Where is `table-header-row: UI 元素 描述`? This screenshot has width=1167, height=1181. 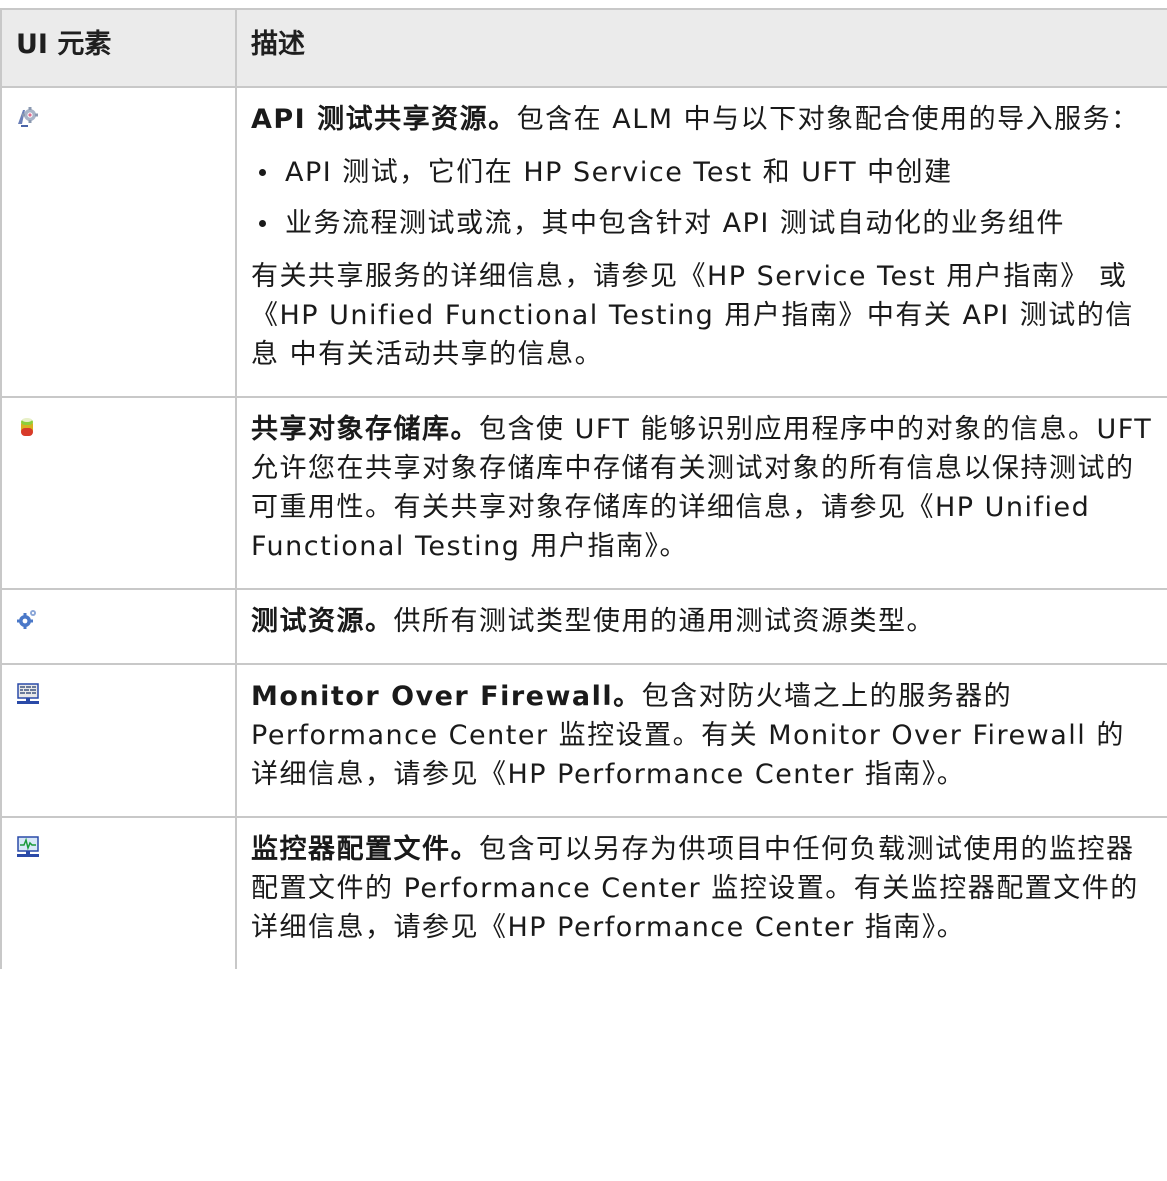
table-header-row: UI 元素 描述 is located at coordinates (583, 48).